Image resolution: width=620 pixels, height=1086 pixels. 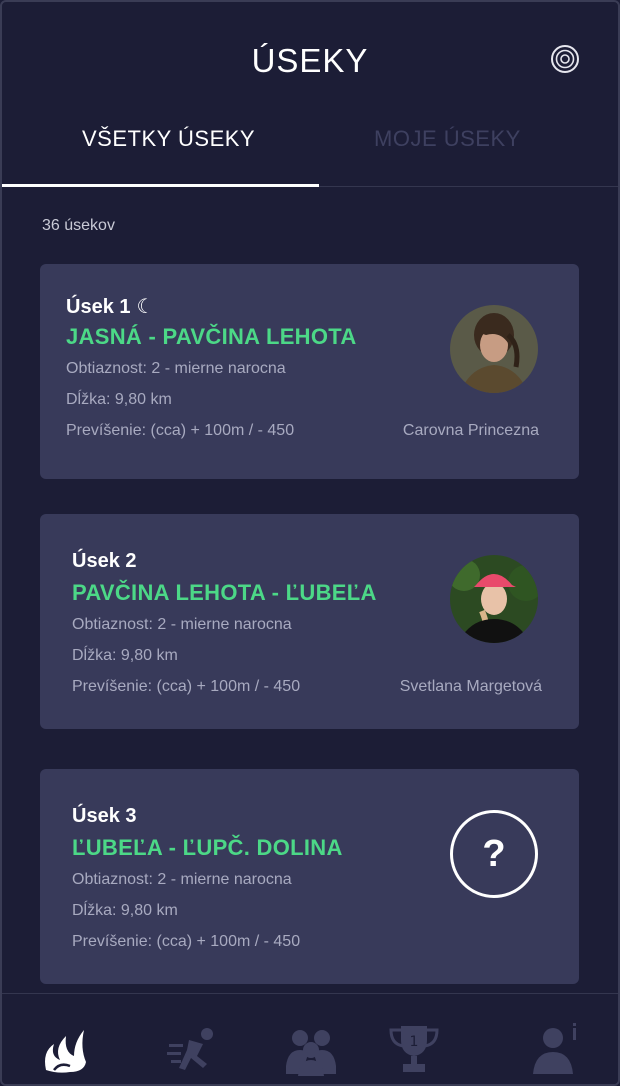 I want to click on header: ÚSEKY, so click(x=310, y=57).